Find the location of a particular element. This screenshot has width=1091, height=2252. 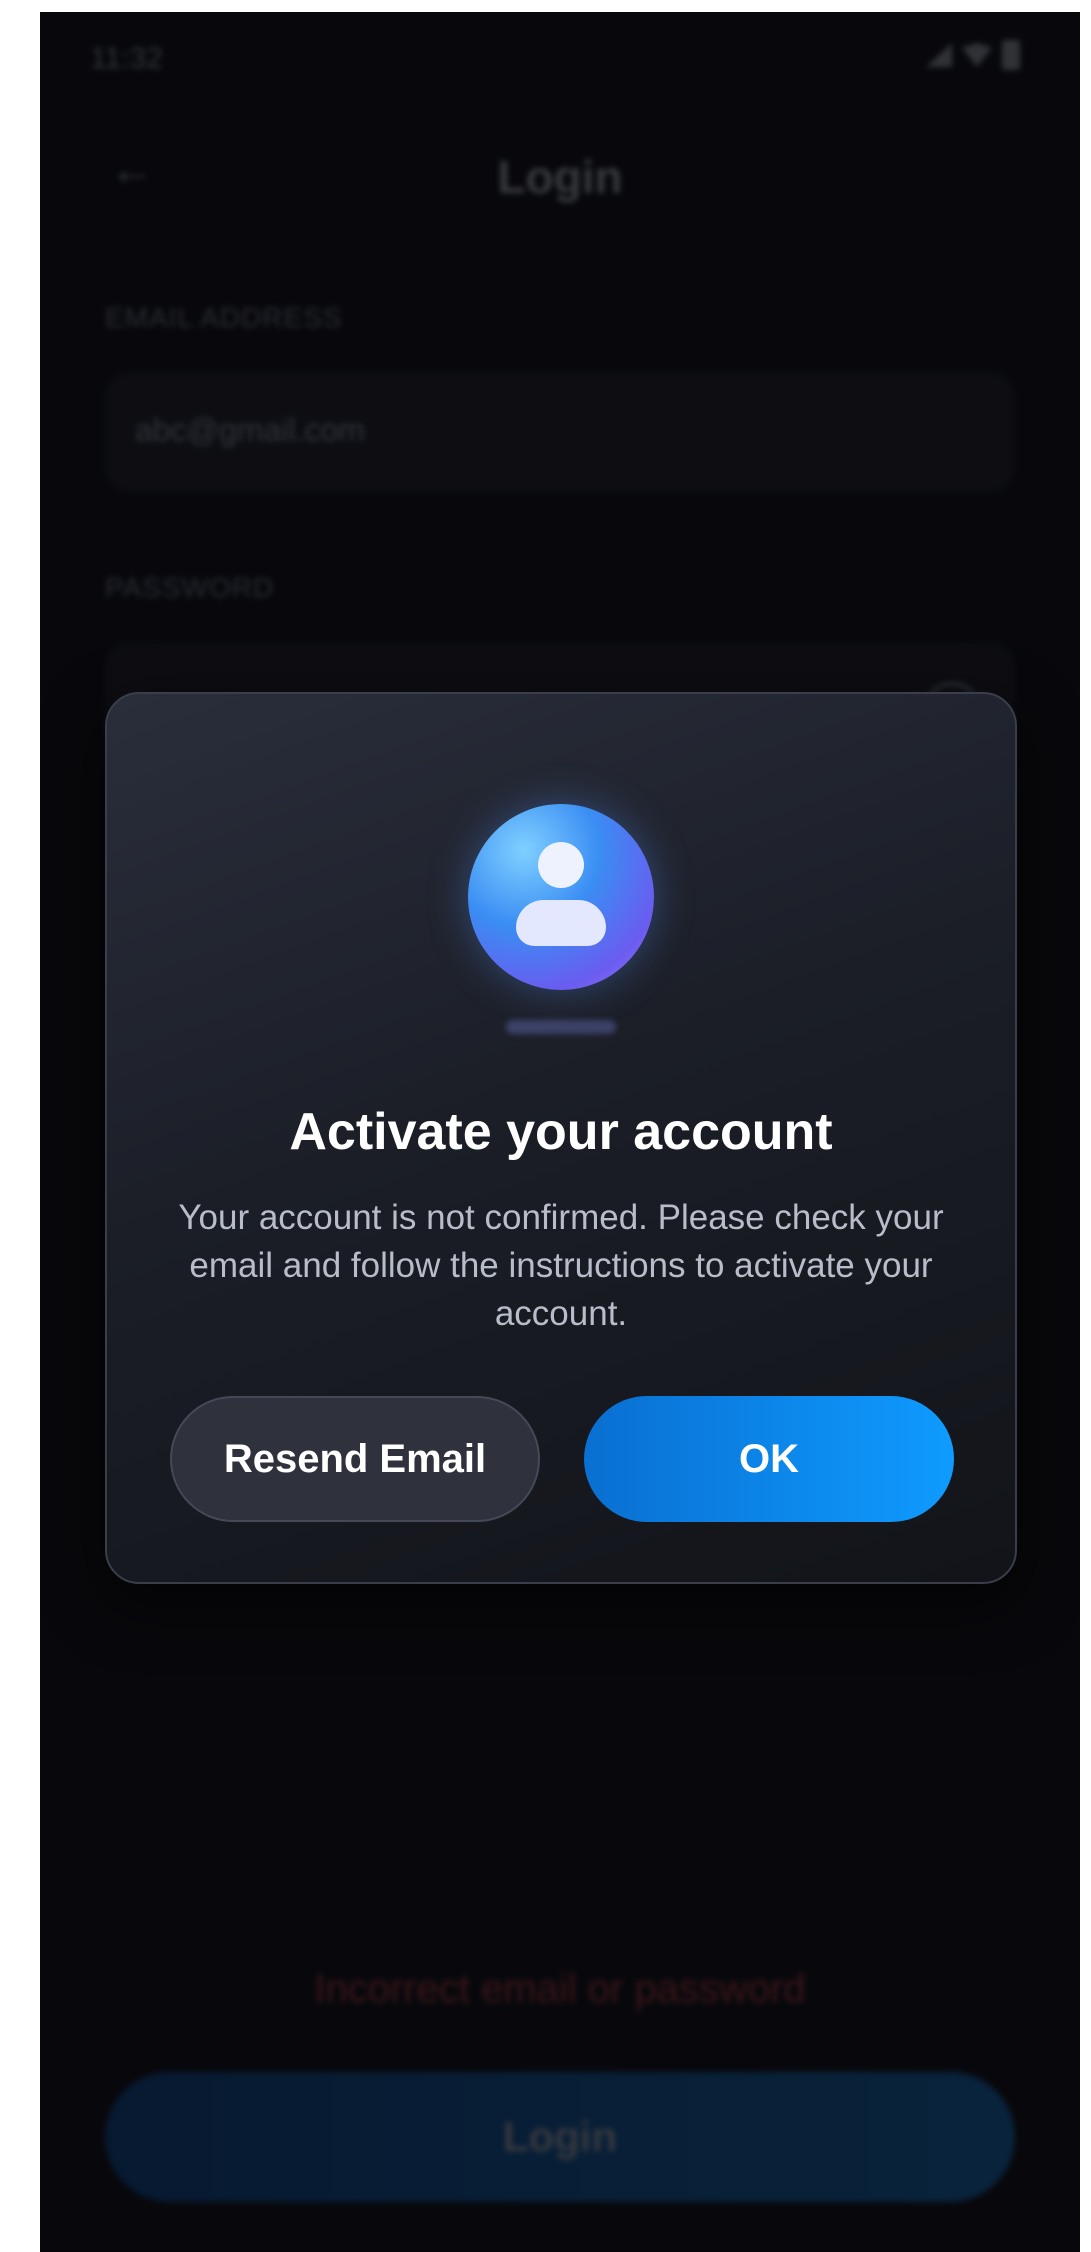

ok-button: OK is located at coordinates (769, 1459).